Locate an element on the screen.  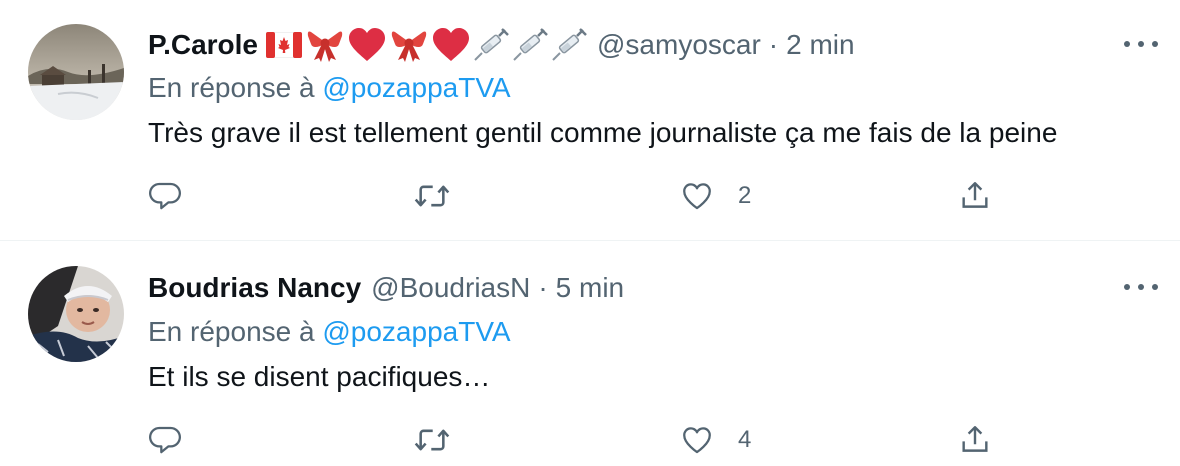
tweet-header: P.Carole @samyoscar · 2 min is located at coordinates (501, 45).